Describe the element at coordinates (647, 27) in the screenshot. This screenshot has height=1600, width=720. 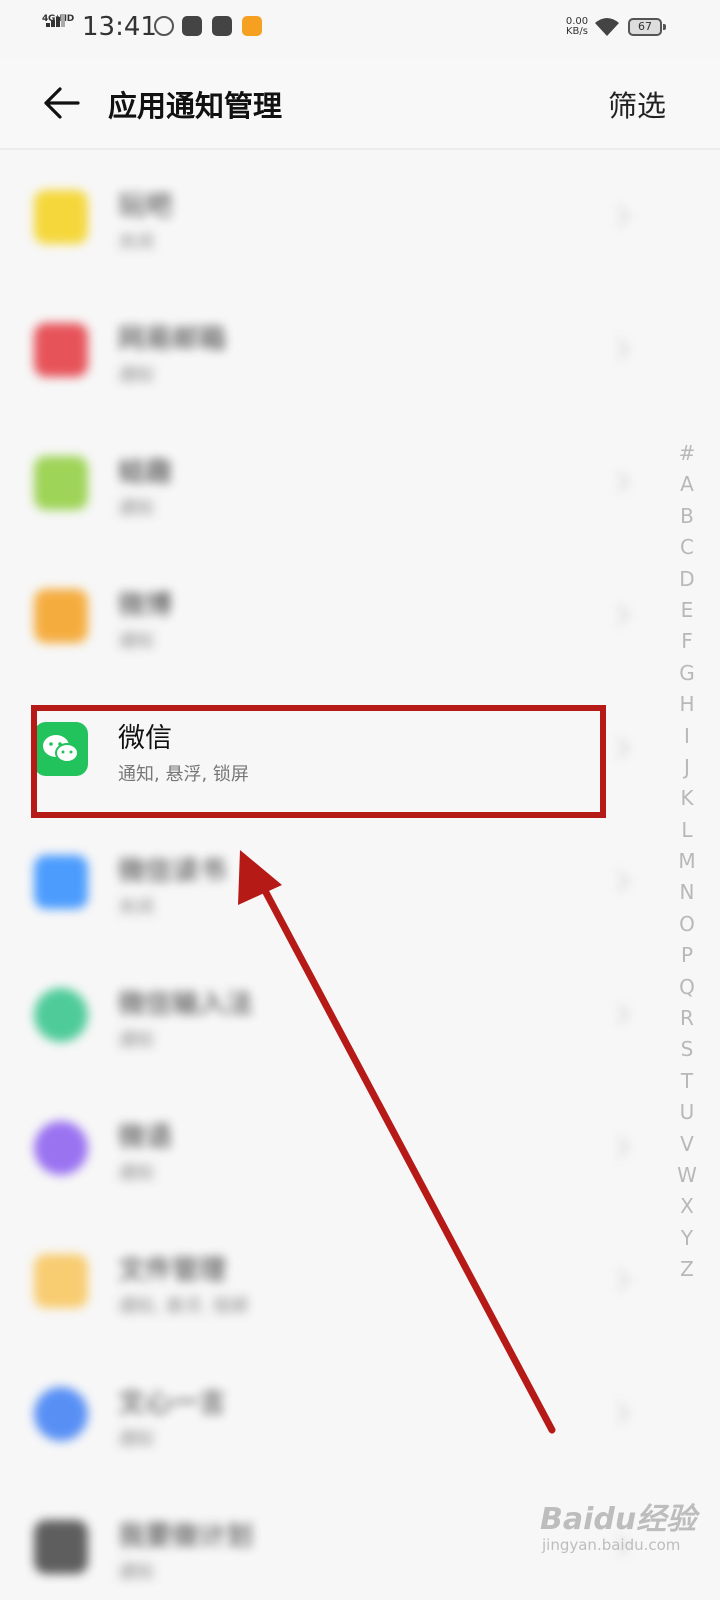
I see `battery-icon: 67` at that location.